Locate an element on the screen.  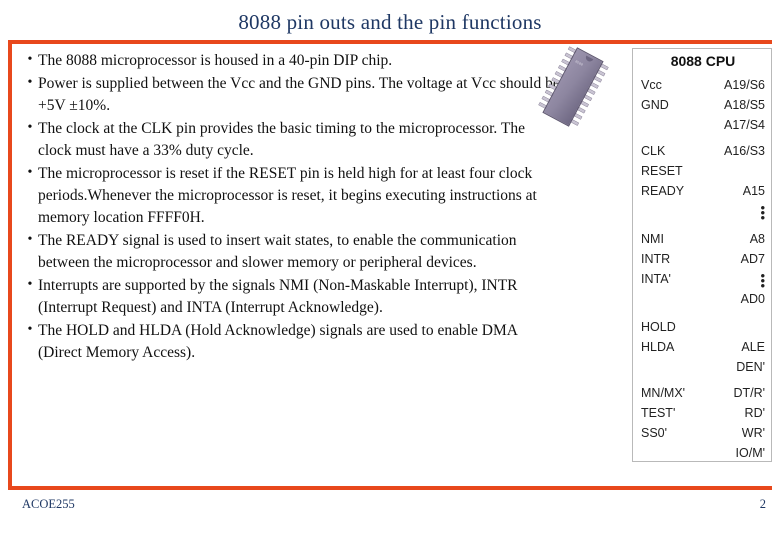
pin-label-left: MN/MX' is located at coordinates (663, 393).